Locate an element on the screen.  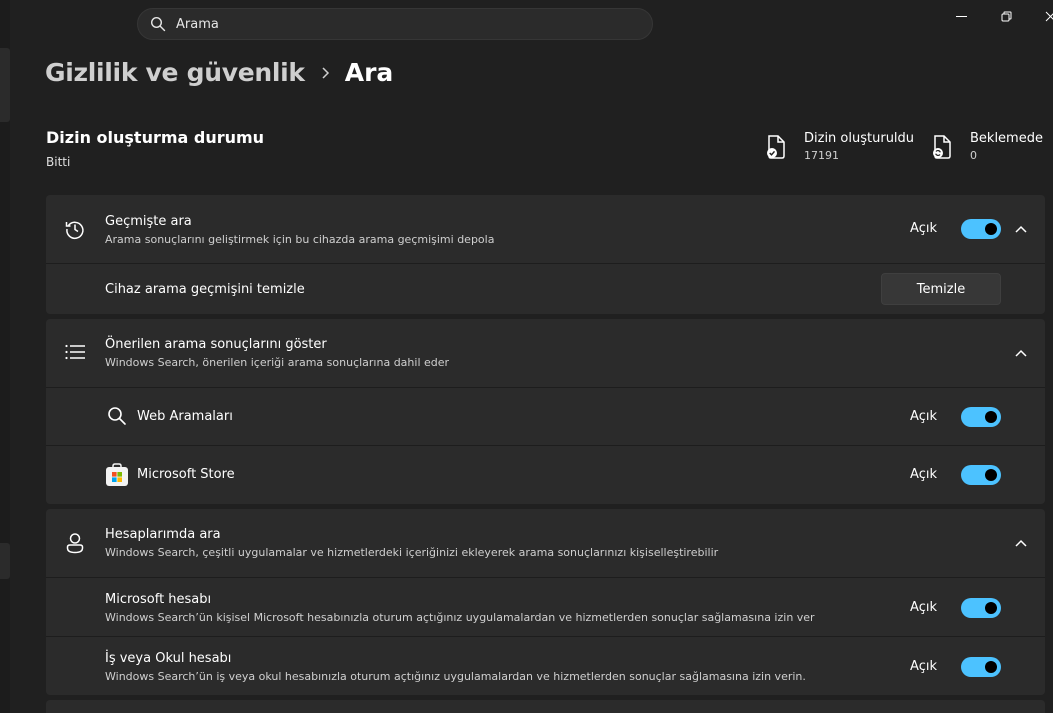
minimize-button is located at coordinates (961, 16).